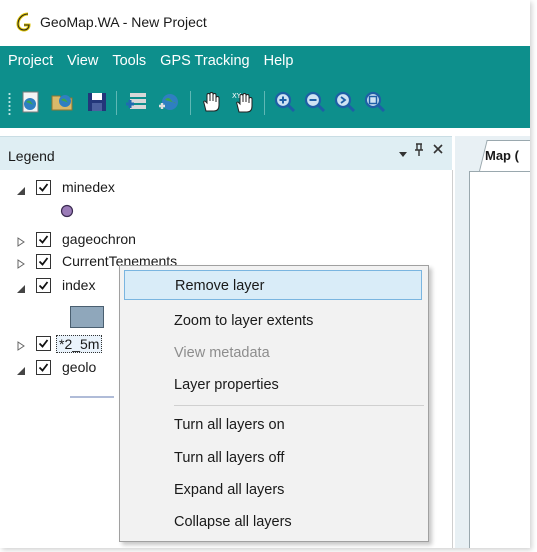 This screenshot has width=537, height=552. What do you see at coordinates (226, 211) in the screenshot?
I see `layer-symbol-row` at bounding box center [226, 211].